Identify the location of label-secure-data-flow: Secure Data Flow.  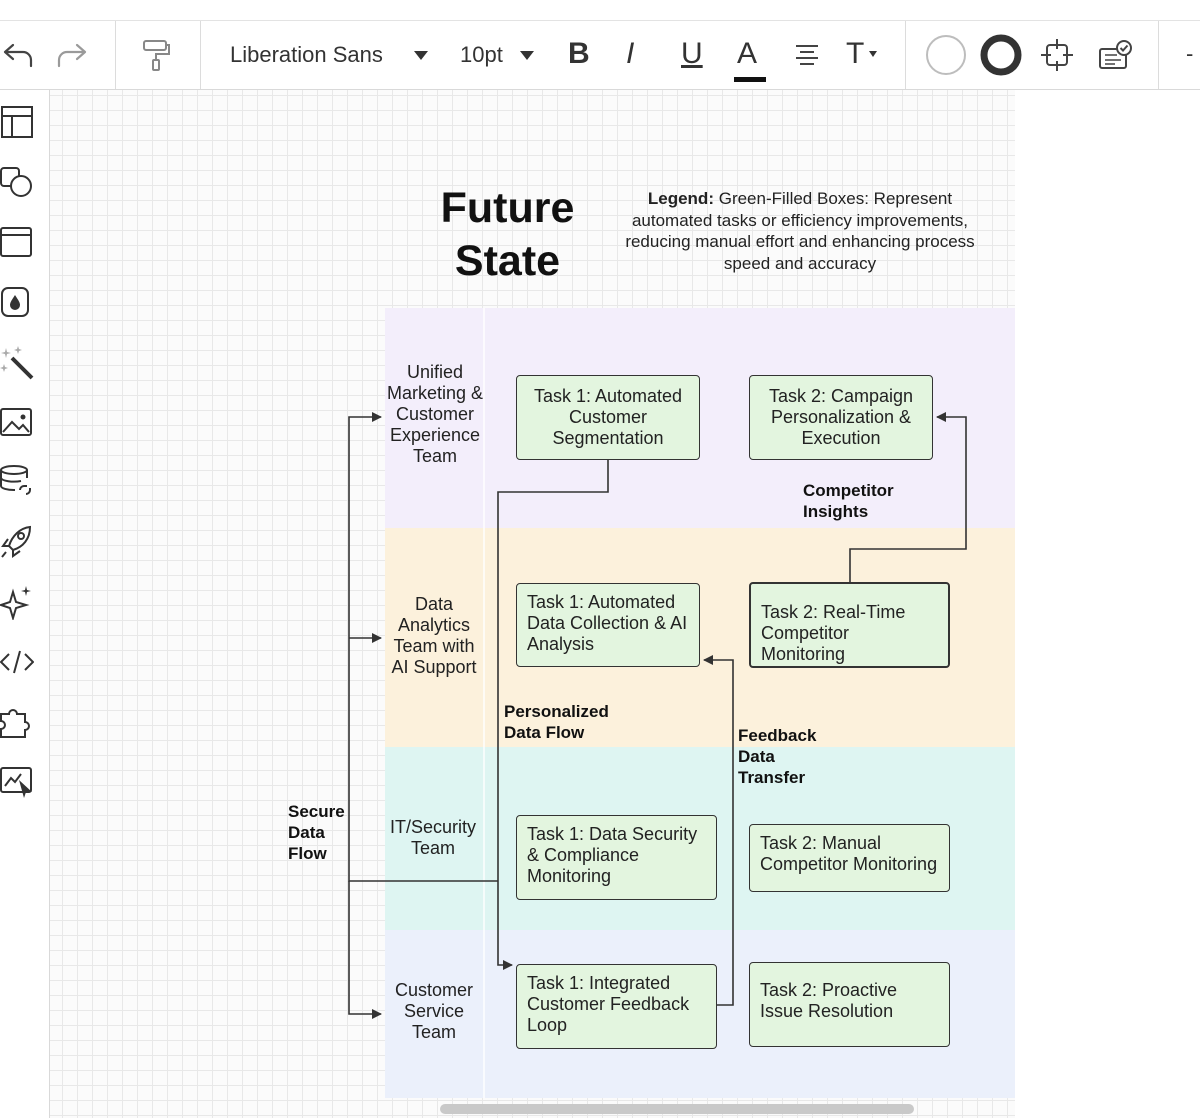
(319, 832).